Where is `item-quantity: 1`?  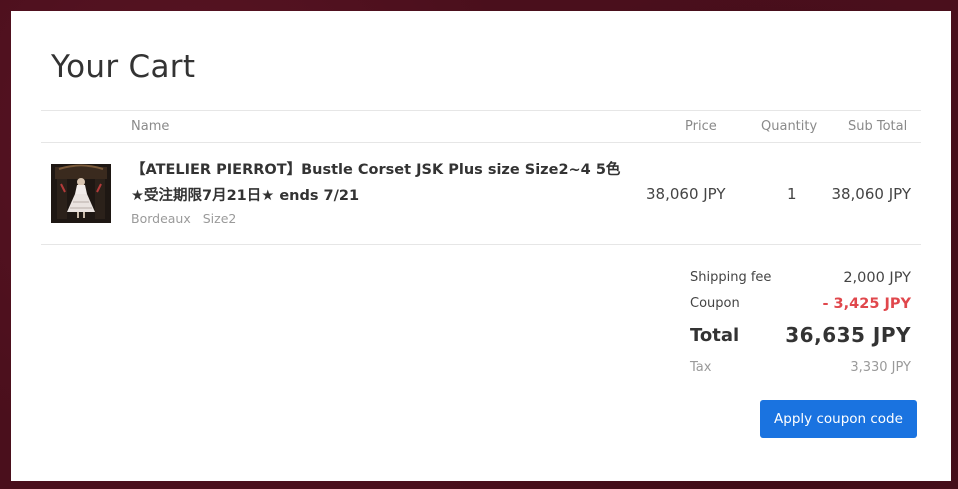 item-quantity: 1 is located at coordinates (792, 194).